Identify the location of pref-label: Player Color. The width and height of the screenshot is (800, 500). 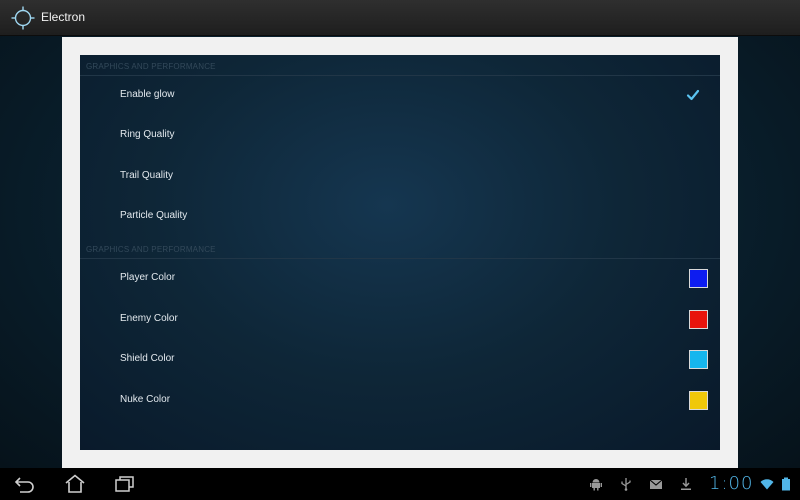
(148, 277).